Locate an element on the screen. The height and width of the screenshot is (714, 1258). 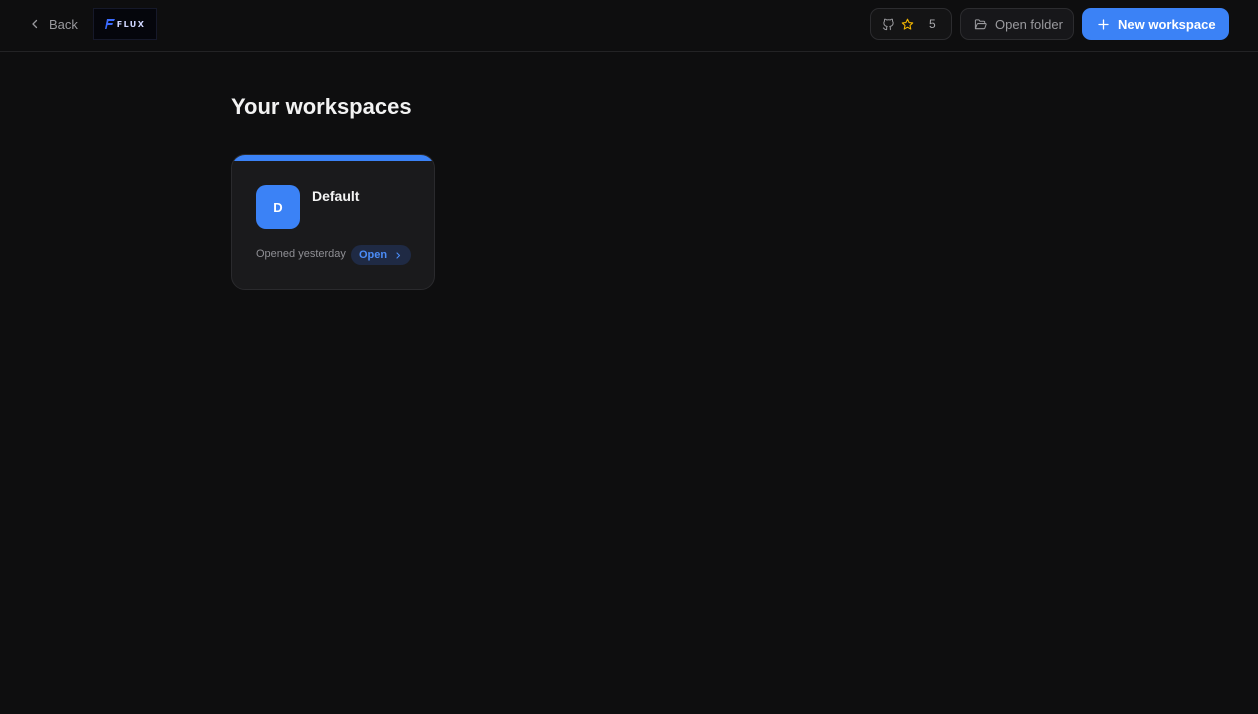
top-bar: Back FLUX 5 Open folder New workspace is located at coordinates (629, 26).